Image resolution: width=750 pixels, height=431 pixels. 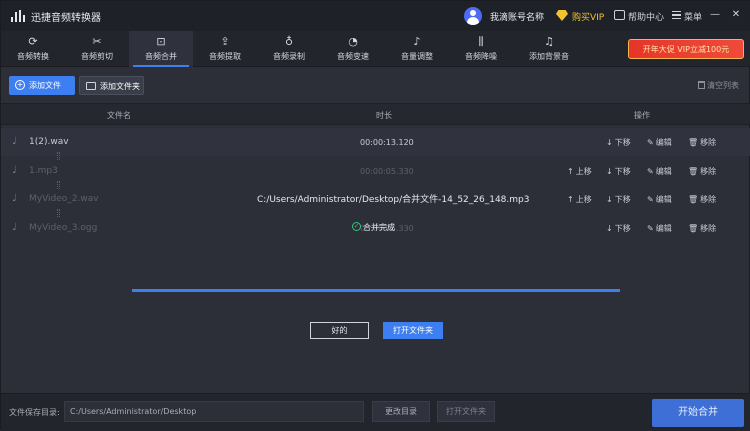 I want to click on ok-button: 好的, so click(x=339, y=330).